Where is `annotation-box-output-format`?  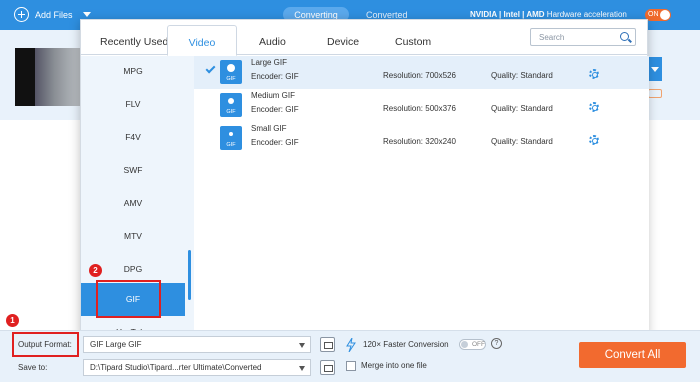 annotation-box-output-format is located at coordinates (45, 344).